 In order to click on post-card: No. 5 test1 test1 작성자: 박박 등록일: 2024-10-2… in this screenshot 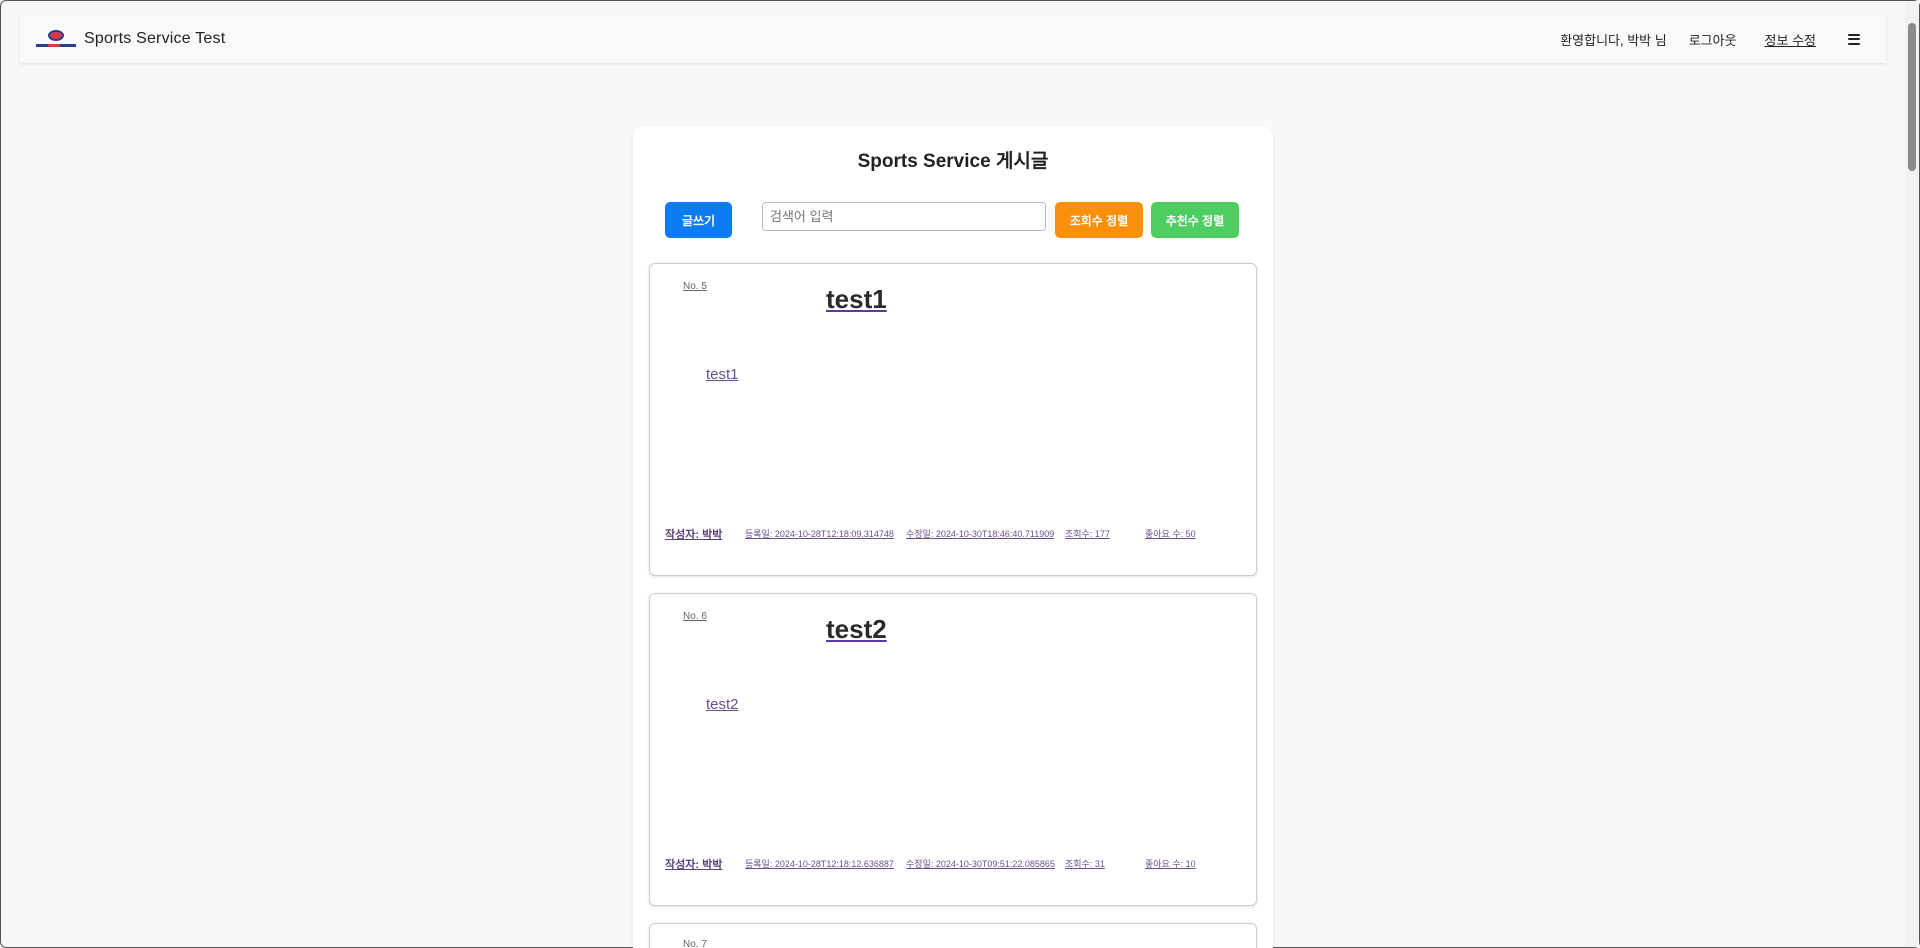, I will do `click(953, 419)`.